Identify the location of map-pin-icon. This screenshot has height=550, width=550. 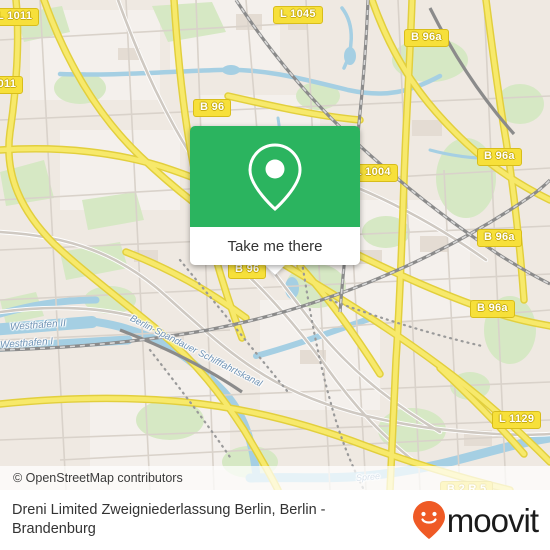
(275, 176).